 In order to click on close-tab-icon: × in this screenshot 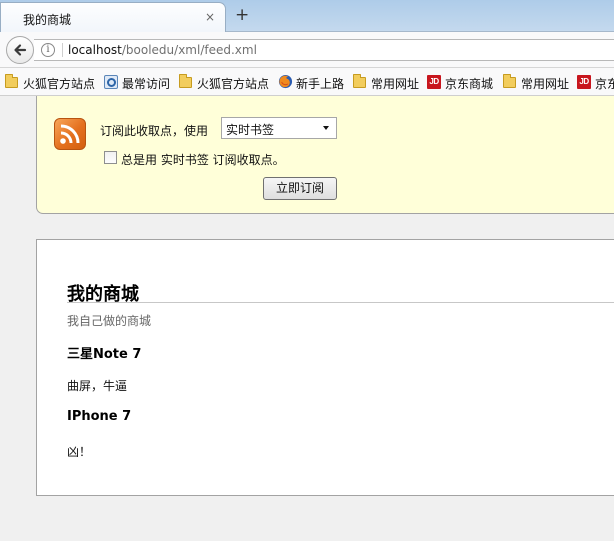, I will do `click(210, 17)`.